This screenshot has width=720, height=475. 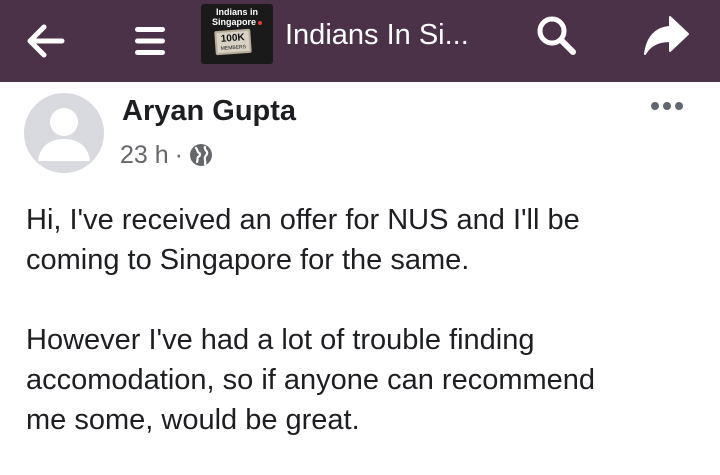 I want to click on author-avatar, so click(x=64, y=133).